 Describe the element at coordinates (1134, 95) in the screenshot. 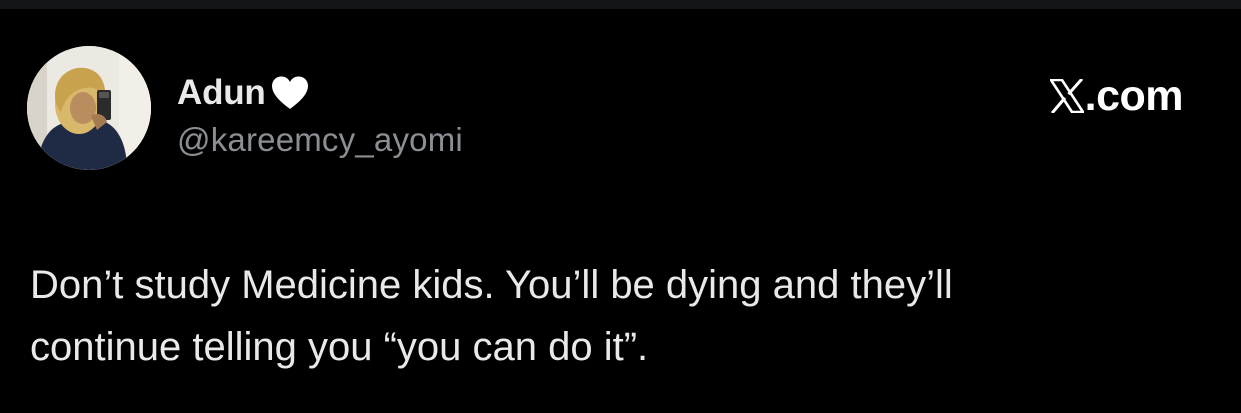

I see `brand-suffix: .com` at that location.